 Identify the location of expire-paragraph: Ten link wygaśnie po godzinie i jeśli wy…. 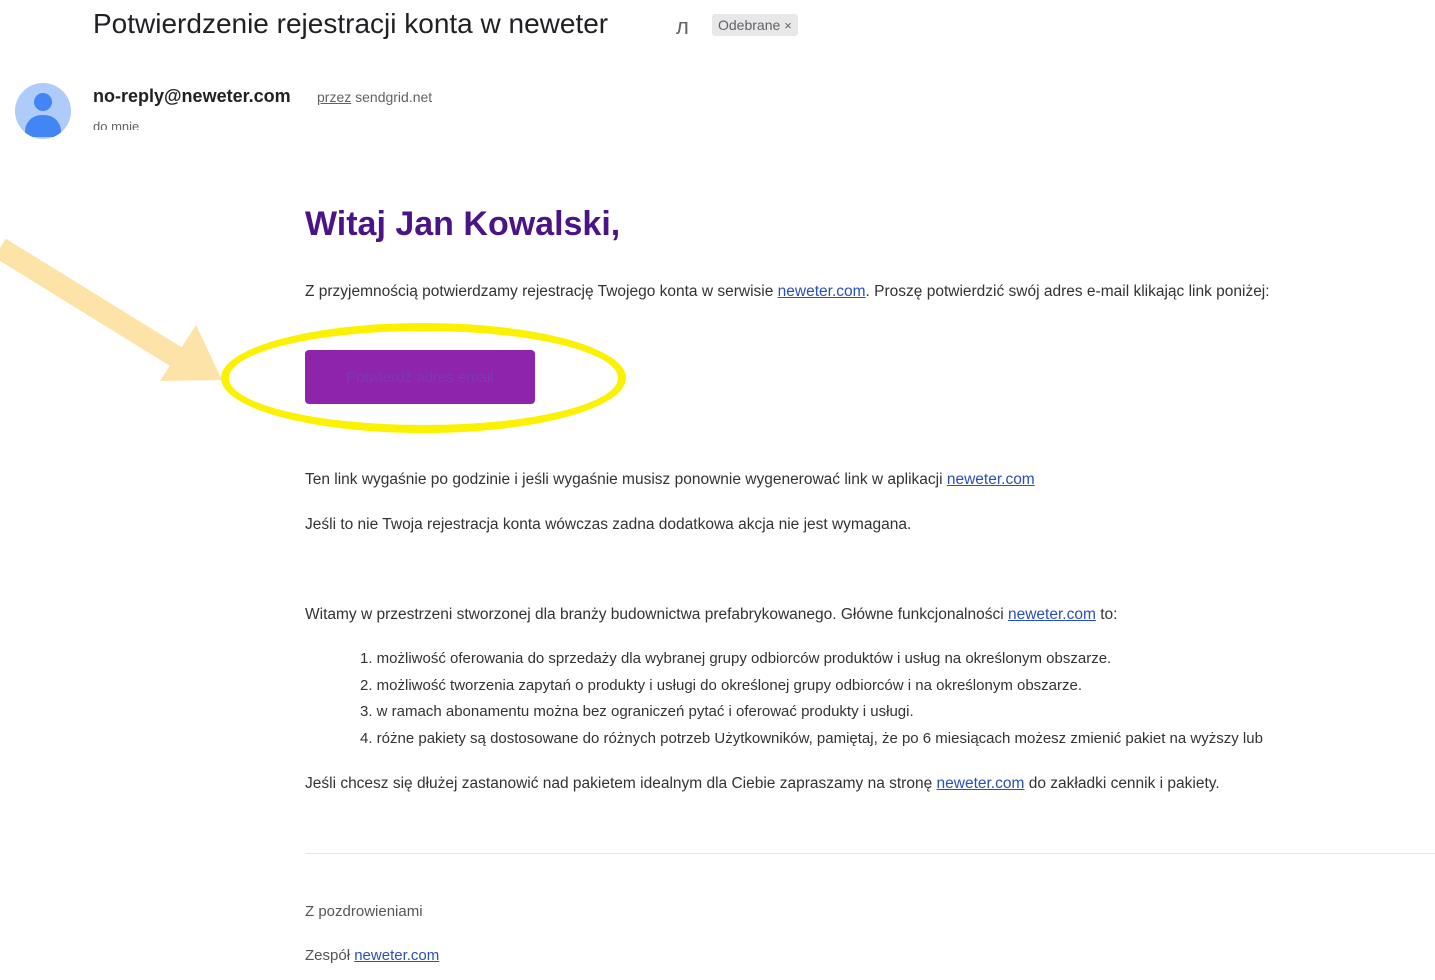
(670, 480).